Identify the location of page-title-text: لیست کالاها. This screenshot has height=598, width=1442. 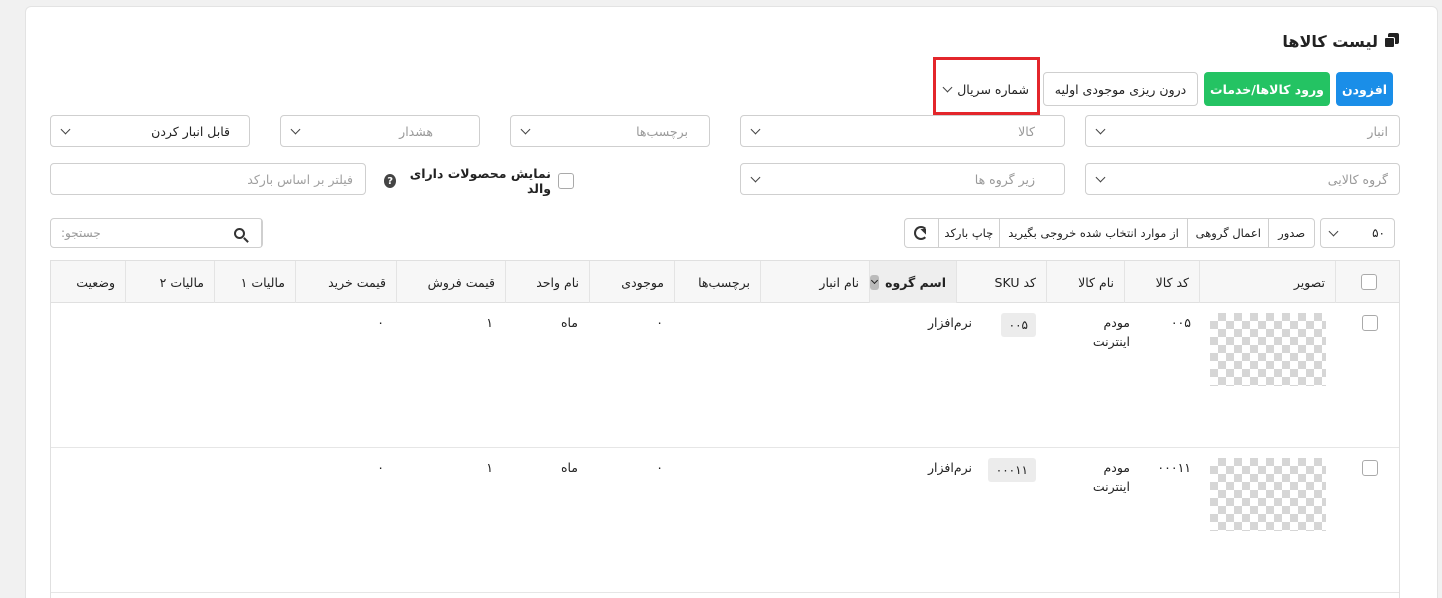
(1330, 41).